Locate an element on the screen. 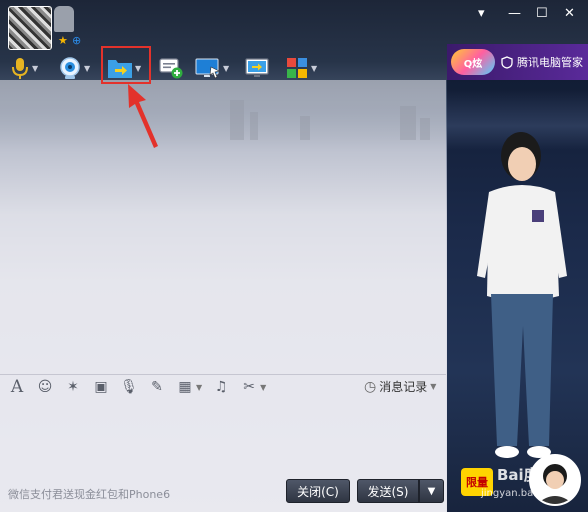 Image resolution: width=588 pixels, height=512 pixels. apps-button: ▼ is located at coordinates (301, 68).